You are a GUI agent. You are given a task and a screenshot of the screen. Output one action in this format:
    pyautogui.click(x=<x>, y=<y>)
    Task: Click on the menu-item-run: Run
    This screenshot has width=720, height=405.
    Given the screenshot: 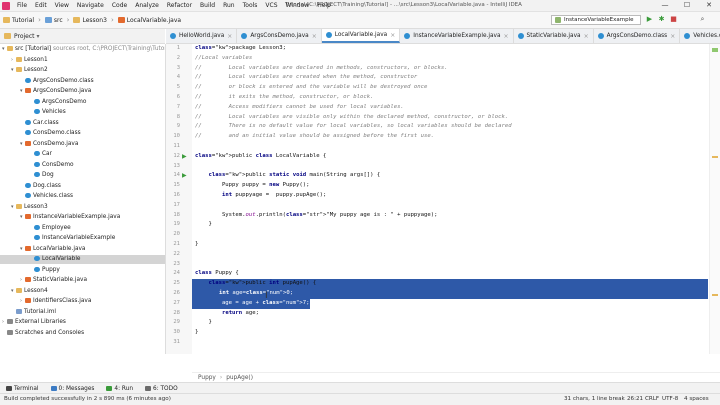 What is the action you would take?
    pyautogui.click(x=229, y=5)
    